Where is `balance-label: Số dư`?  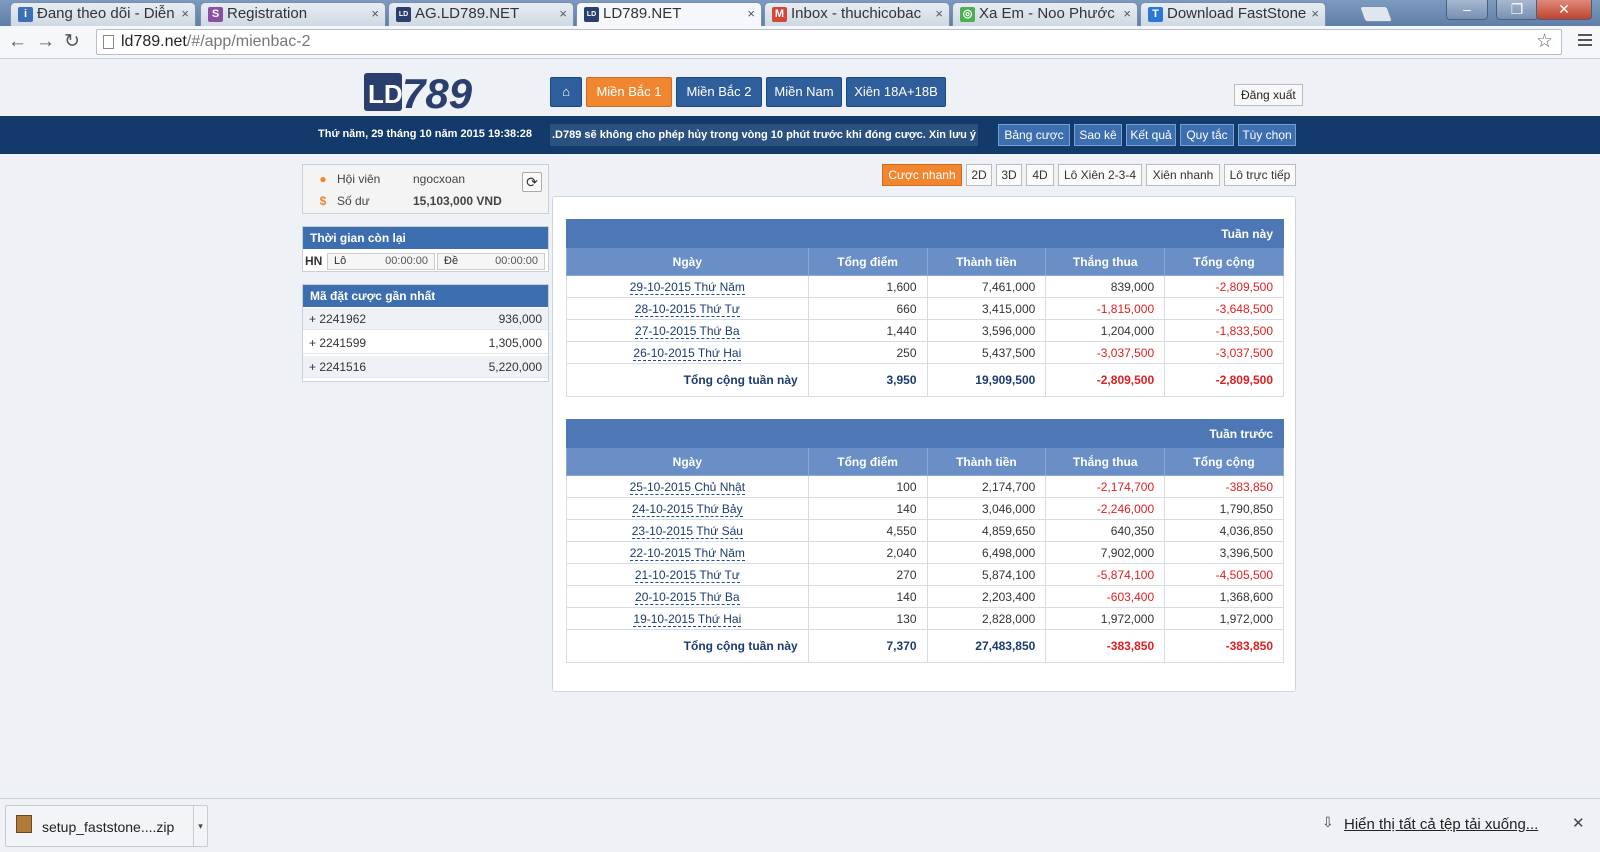
balance-label: Số dư is located at coordinates (353, 201).